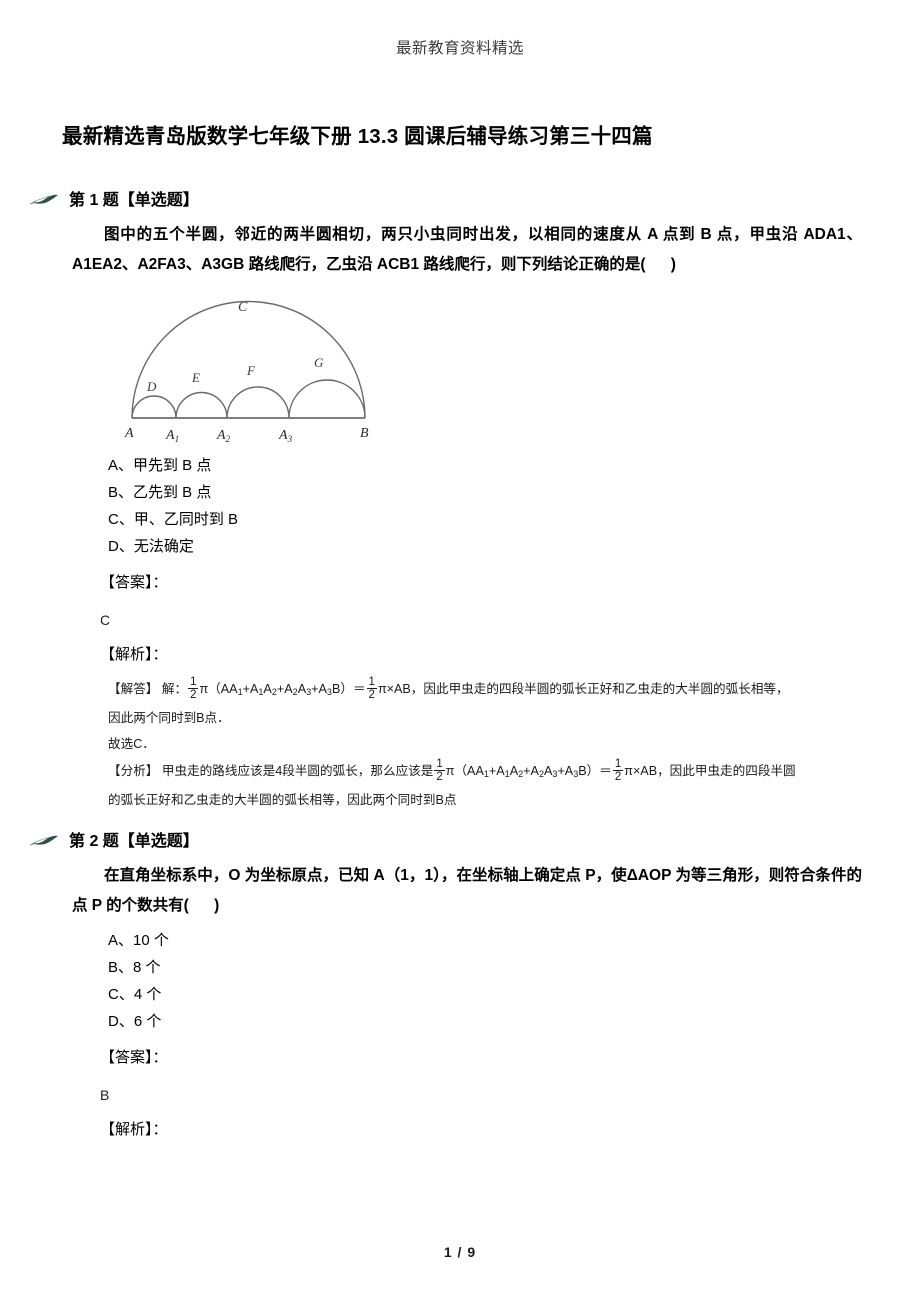  I want to click on fraction-numerator-2: 1, so click(371, 682).